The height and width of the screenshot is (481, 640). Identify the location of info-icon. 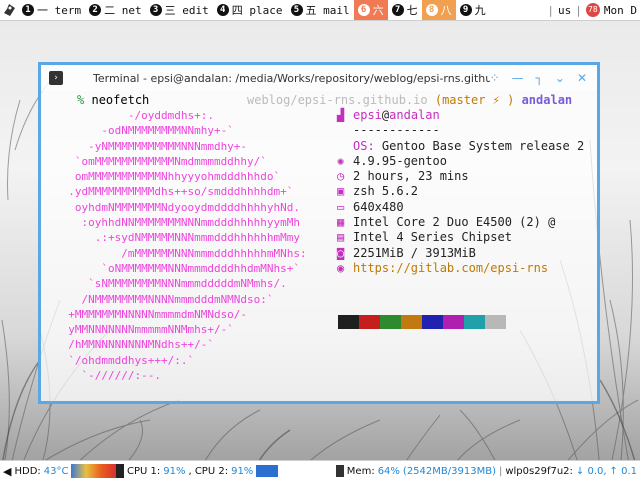
(345, 146).